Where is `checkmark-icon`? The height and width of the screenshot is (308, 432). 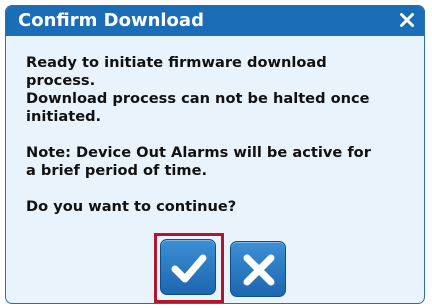 checkmark-icon is located at coordinates (189, 268).